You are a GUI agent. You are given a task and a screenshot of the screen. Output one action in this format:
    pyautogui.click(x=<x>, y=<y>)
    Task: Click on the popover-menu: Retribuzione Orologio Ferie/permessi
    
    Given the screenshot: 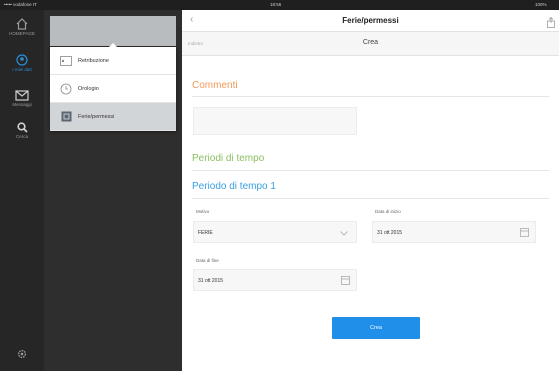 What is the action you would take?
    pyautogui.click(x=113, y=87)
    